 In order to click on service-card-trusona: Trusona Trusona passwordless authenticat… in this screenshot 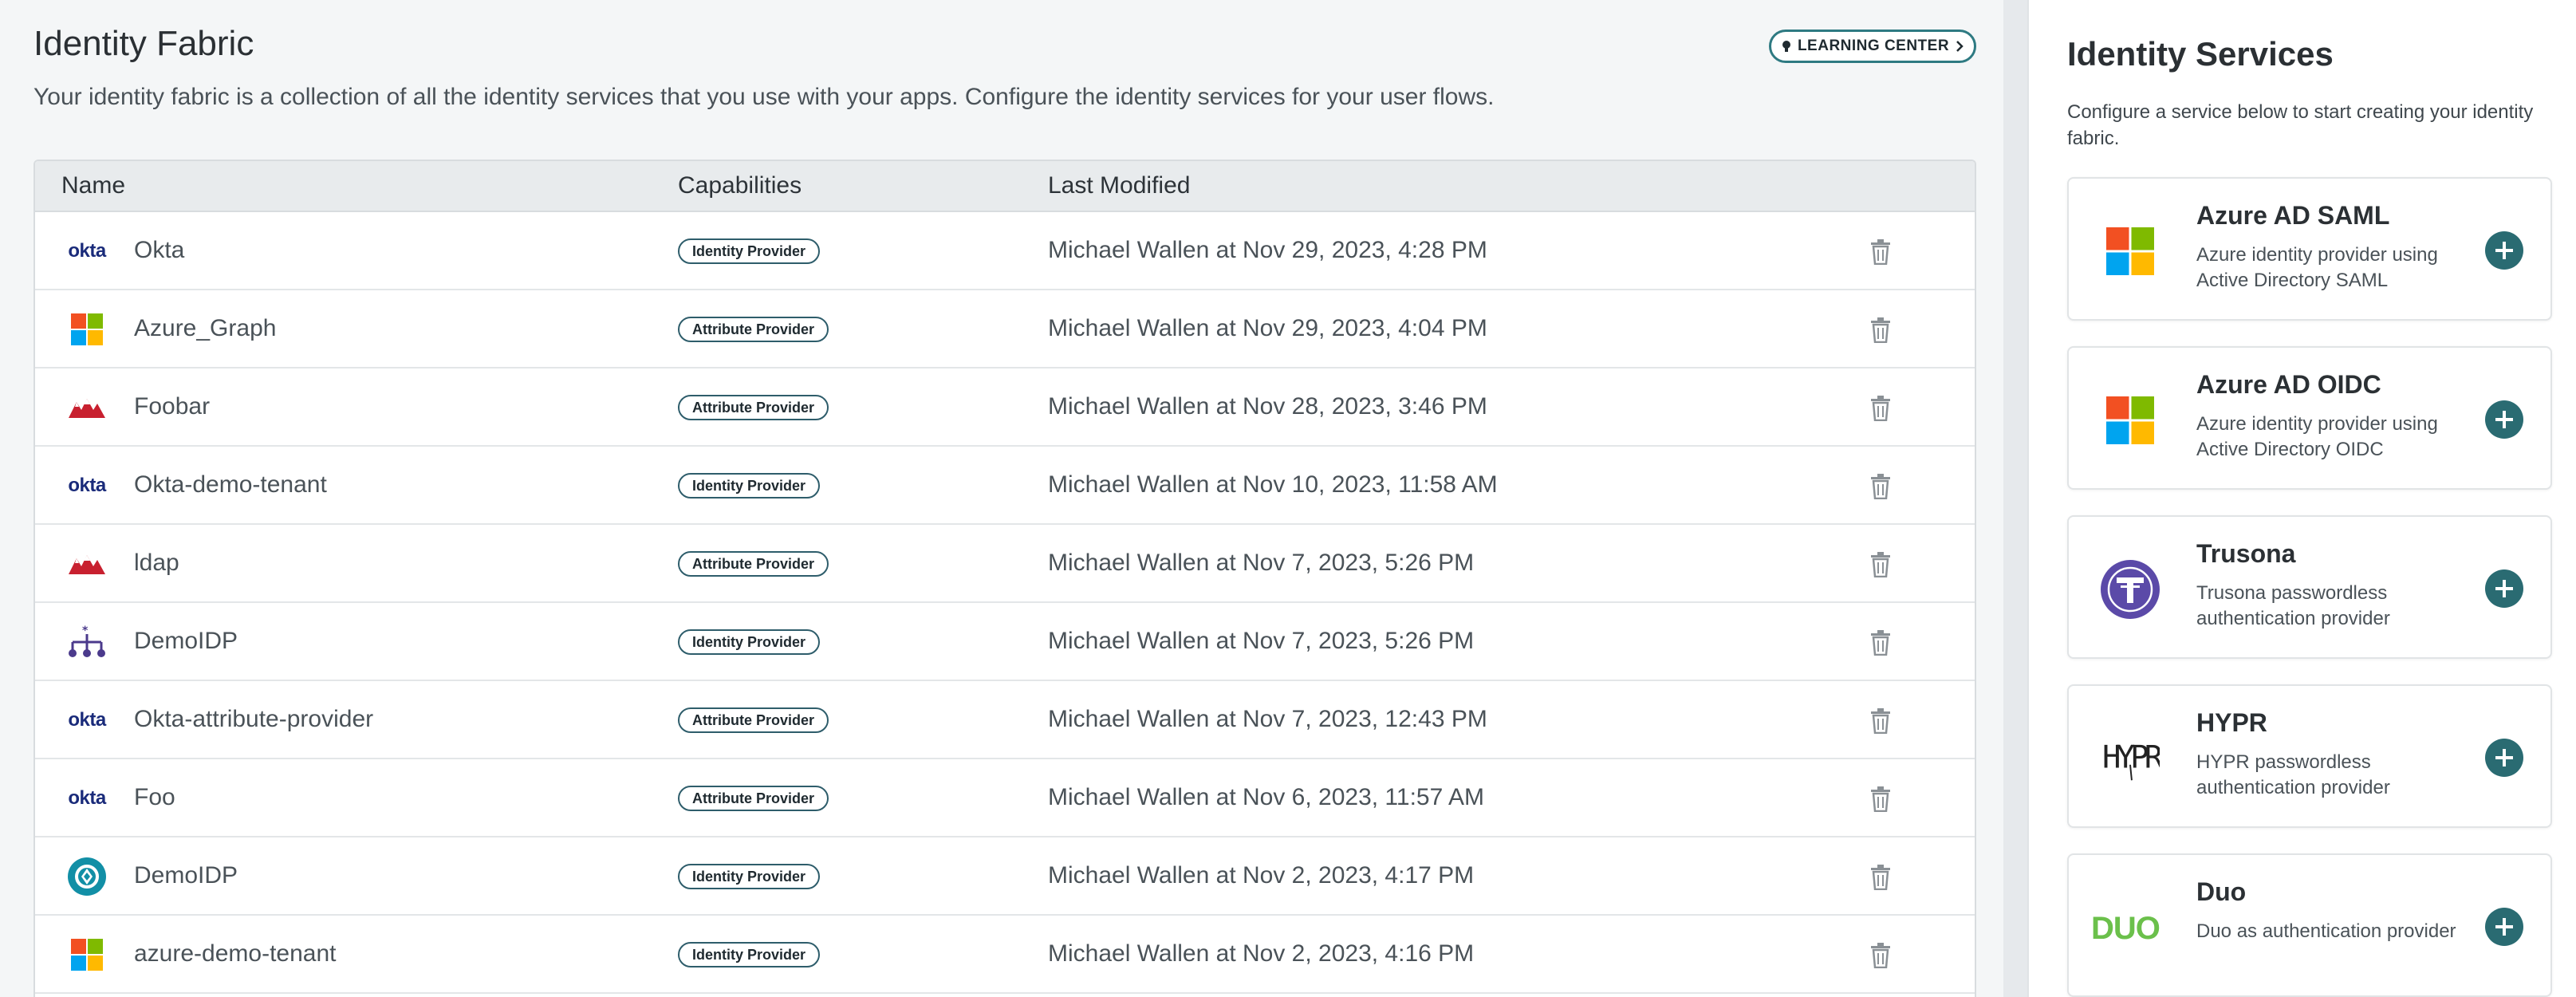, I will do `click(2309, 587)`.